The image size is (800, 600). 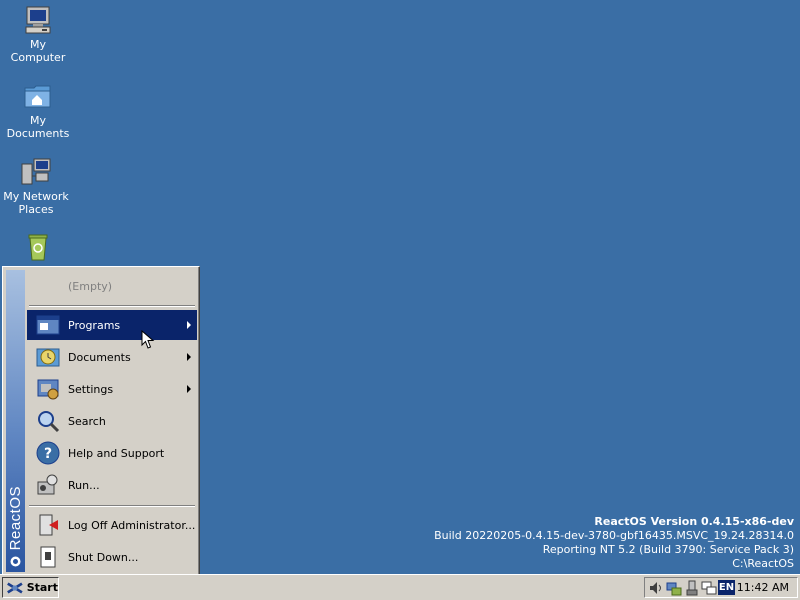 I want to click on menu-item-label: Programs, so click(x=94, y=325).